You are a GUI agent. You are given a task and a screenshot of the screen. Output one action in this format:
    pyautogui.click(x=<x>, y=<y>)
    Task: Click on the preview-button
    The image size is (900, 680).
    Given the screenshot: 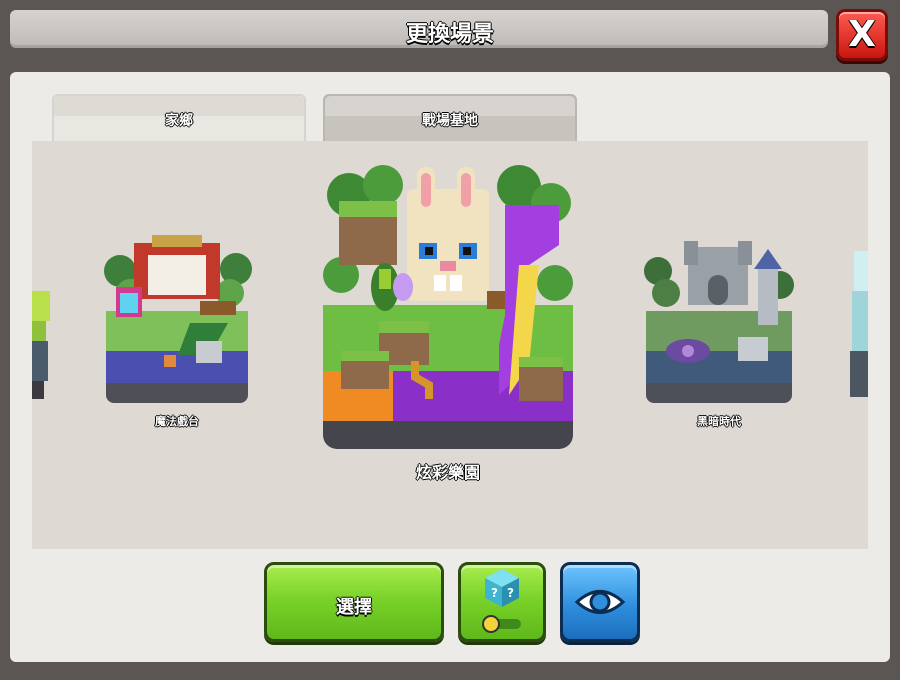 What is the action you would take?
    pyautogui.click(x=600, y=602)
    